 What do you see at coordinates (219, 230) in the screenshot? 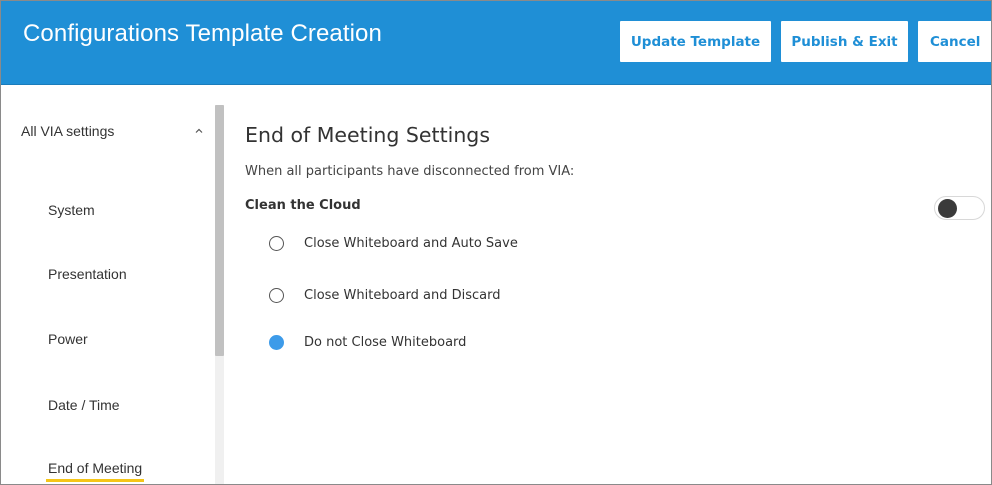
I see `sidebar-scrollbar-thumb` at bounding box center [219, 230].